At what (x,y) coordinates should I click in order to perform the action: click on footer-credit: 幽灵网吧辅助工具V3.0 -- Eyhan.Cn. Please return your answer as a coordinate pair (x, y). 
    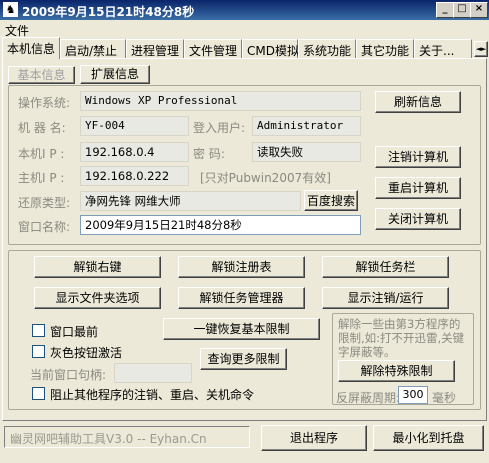
    Looking at the image, I should click on (108, 439).